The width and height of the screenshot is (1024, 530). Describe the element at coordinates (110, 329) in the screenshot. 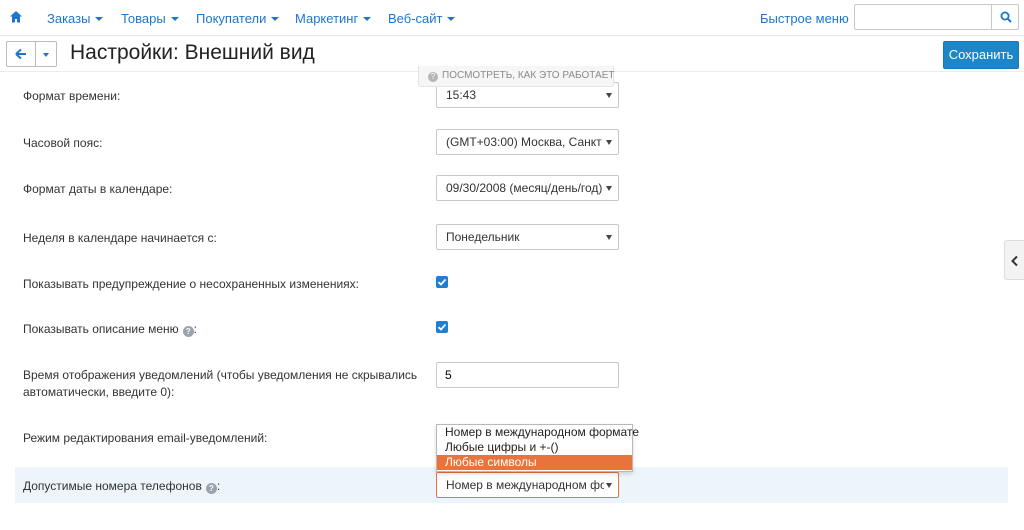

I see `menu-description-label: Показывать описание меню?:` at that location.